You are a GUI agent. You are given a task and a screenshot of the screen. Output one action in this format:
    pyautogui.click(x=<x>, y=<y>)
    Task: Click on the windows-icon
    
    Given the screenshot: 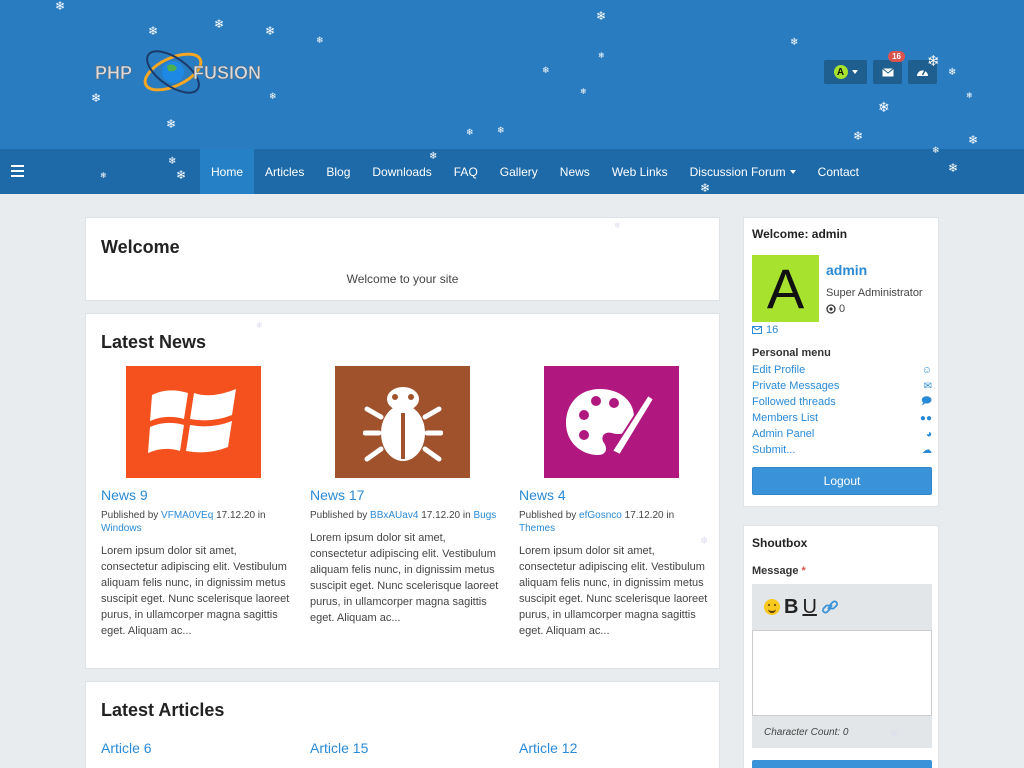 What is the action you would take?
    pyautogui.click(x=191, y=421)
    